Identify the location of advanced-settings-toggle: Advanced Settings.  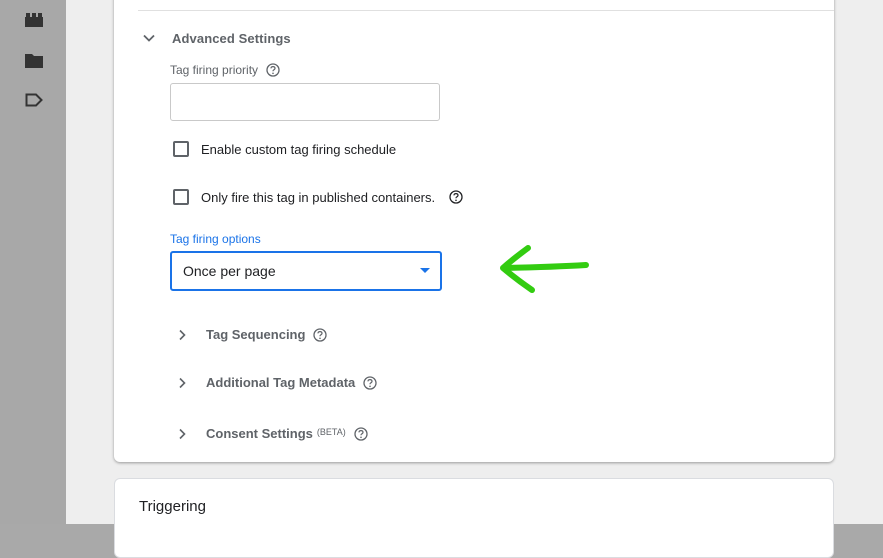
(216, 38).